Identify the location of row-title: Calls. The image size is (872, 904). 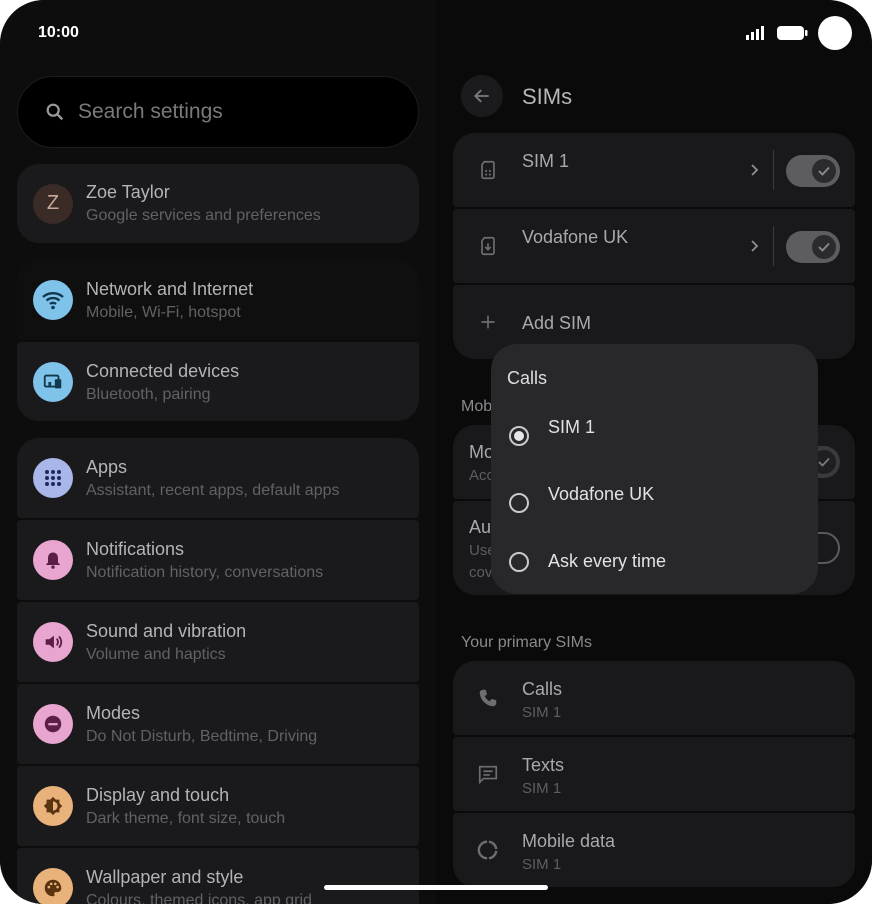
(542, 689).